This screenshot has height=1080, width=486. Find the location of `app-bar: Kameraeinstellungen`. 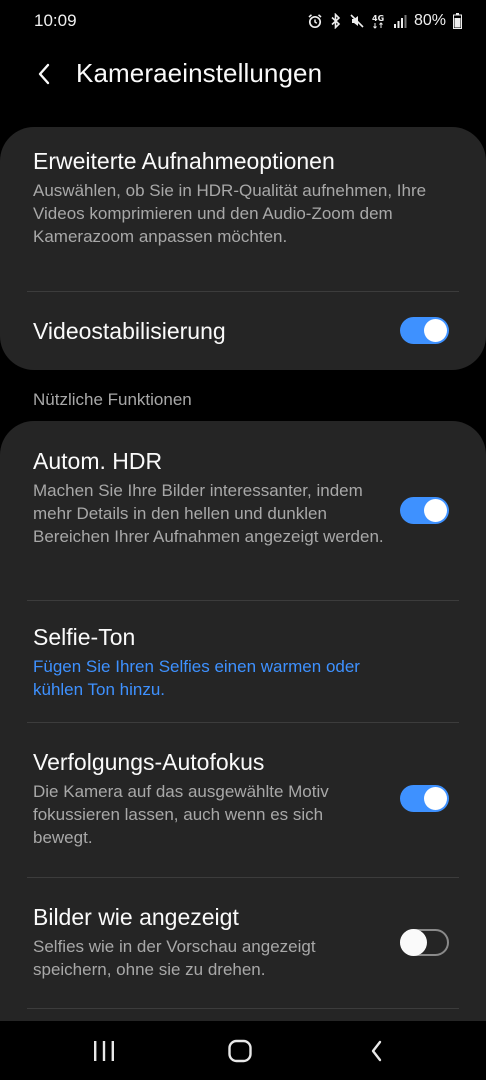

app-bar: Kameraeinstellungen is located at coordinates (243, 74).